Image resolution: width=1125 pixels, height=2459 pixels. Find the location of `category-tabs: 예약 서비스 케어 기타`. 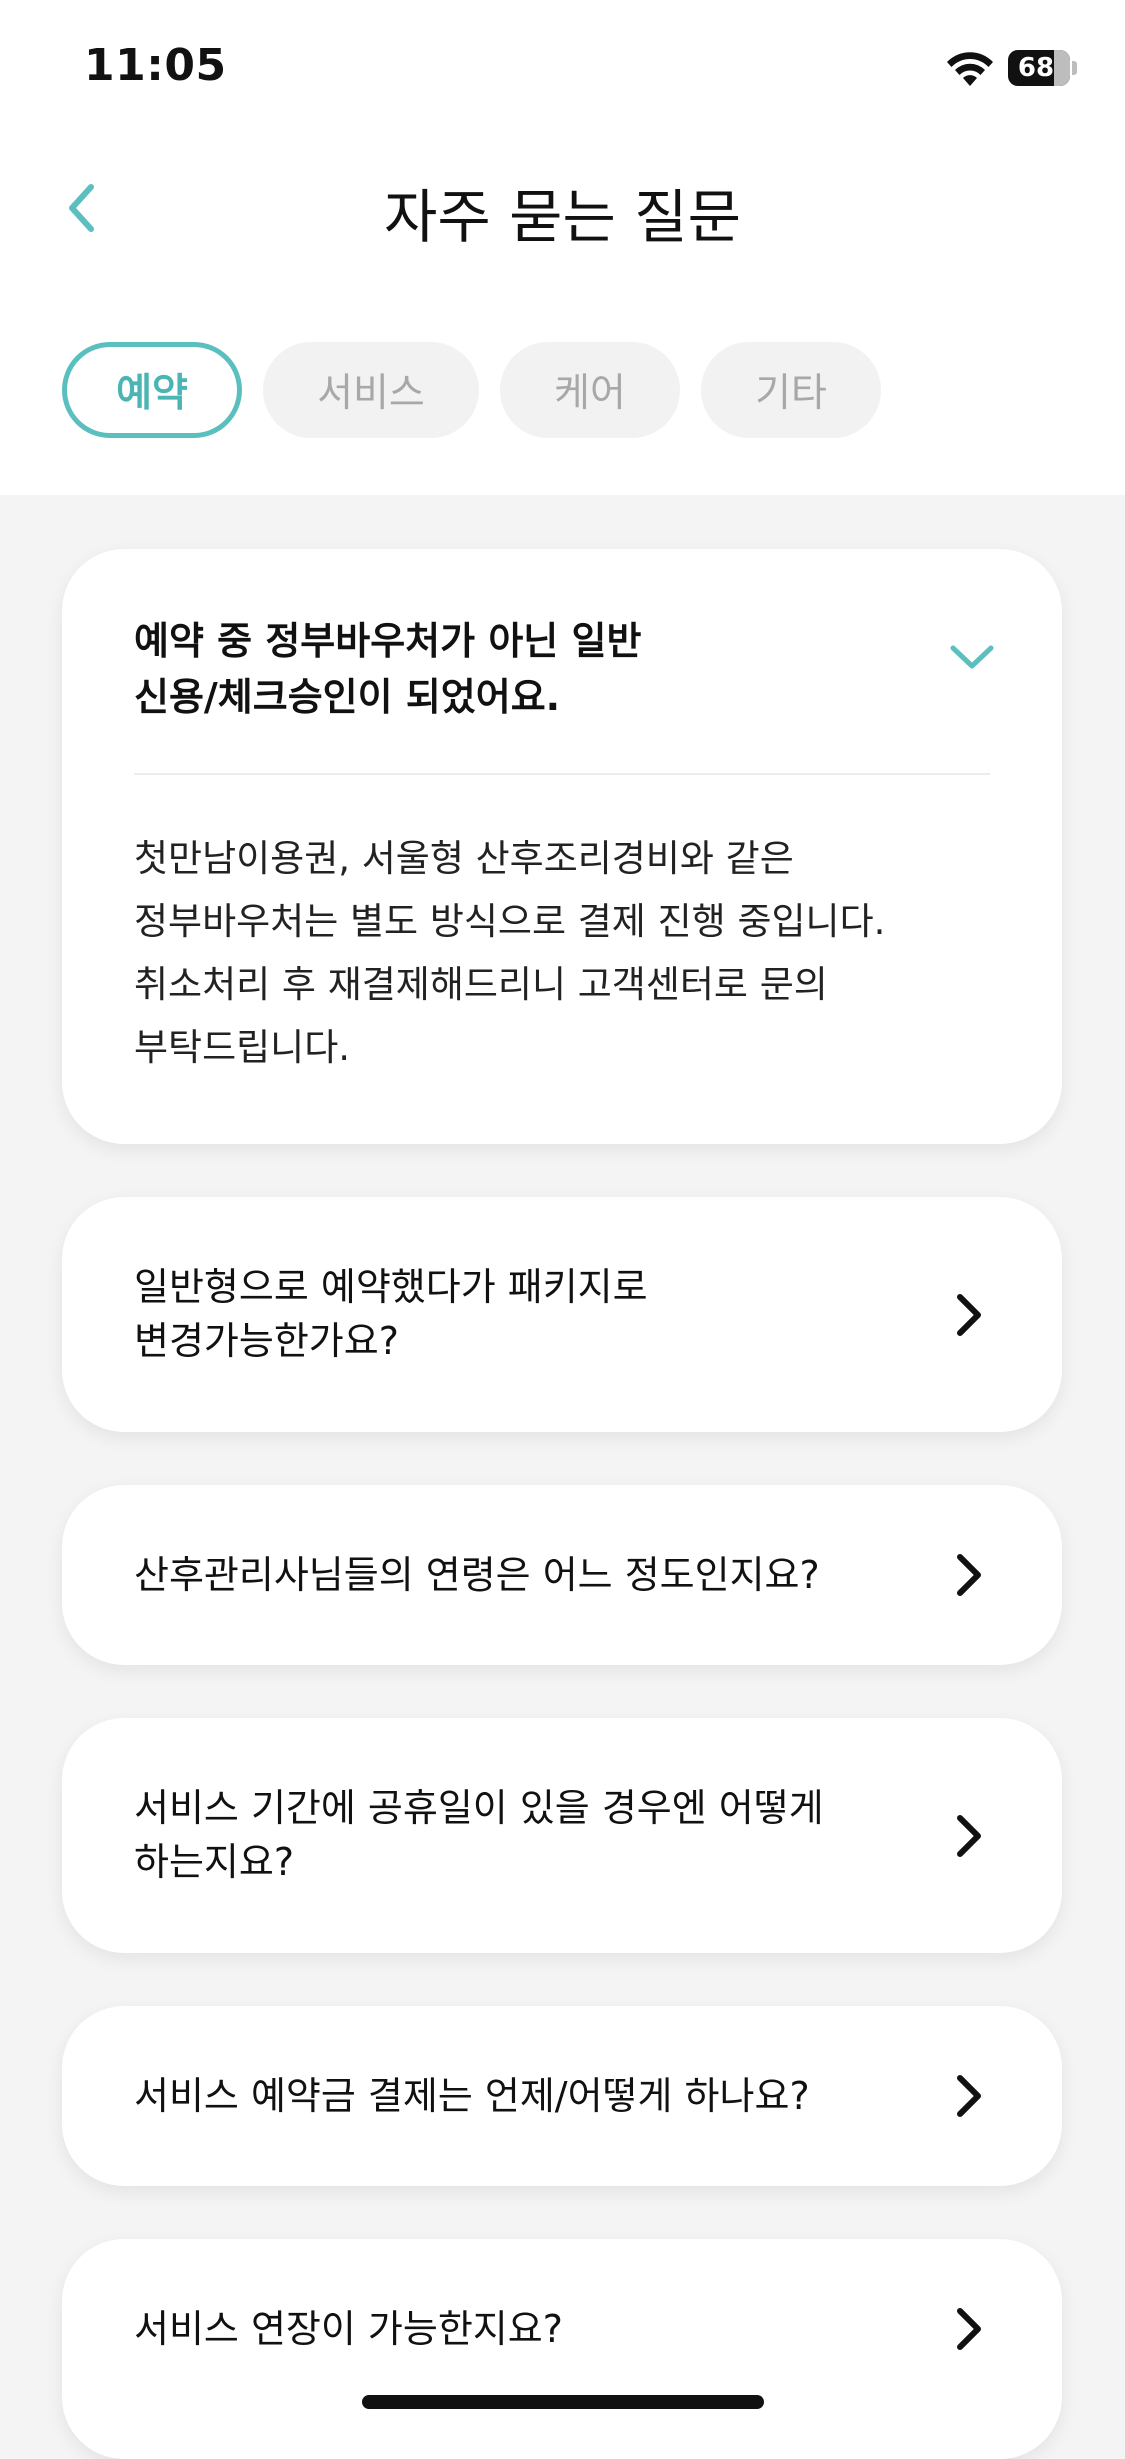

category-tabs: 예약 서비스 케어 기타 is located at coordinates (471, 390).